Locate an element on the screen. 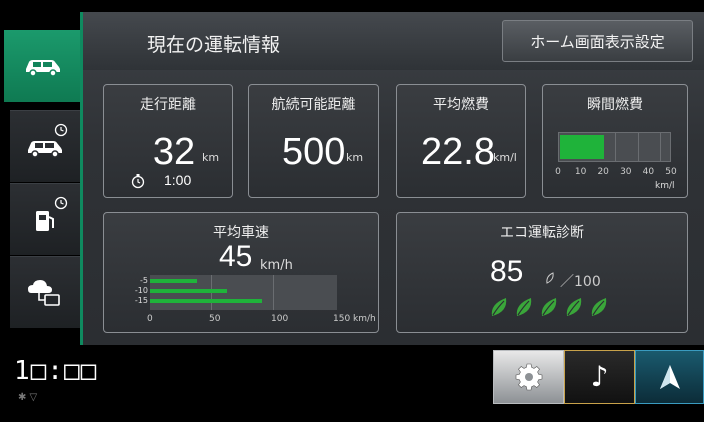 The image size is (704, 422). instant-fuel-tick: 20 is located at coordinates (603, 172).